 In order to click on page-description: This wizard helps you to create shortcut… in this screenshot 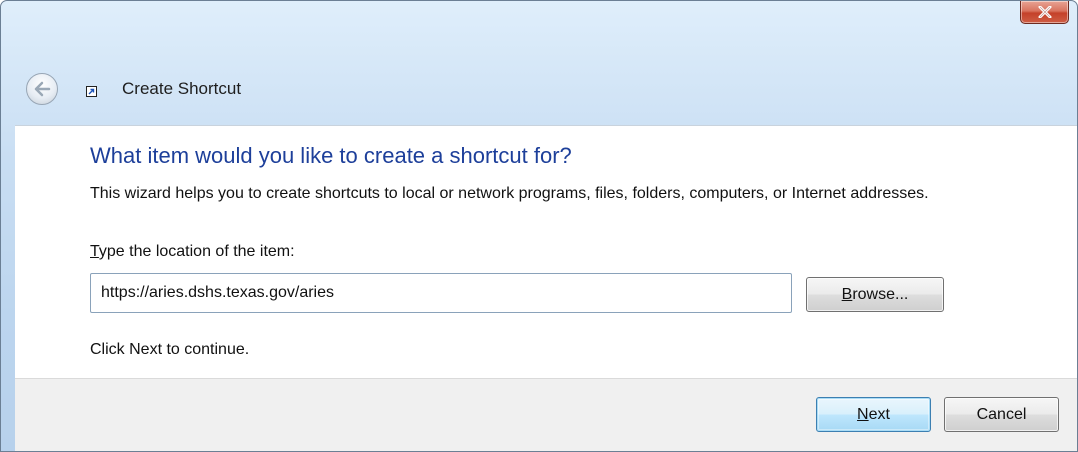, I will do `click(509, 193)`.